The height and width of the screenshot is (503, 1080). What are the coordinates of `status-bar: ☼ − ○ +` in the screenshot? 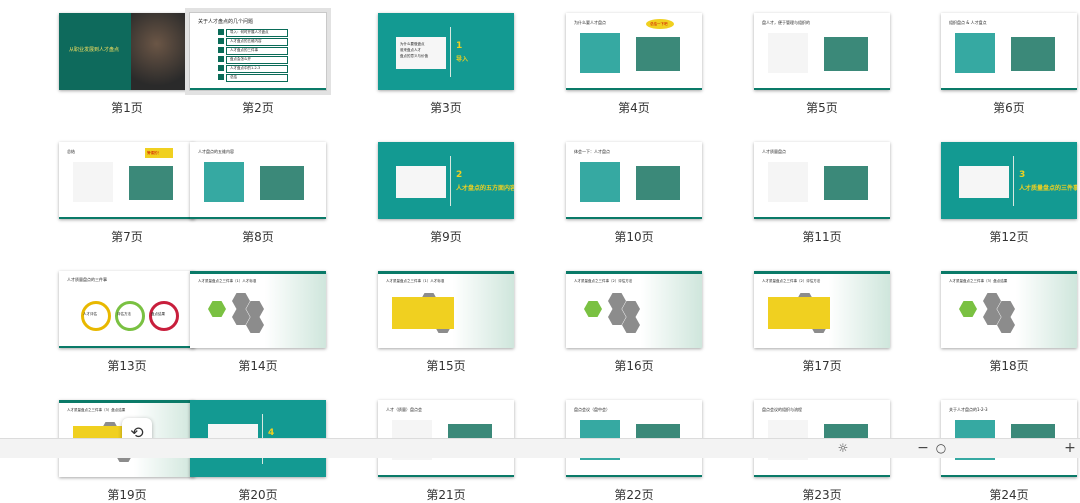 It's located at (540, 448).